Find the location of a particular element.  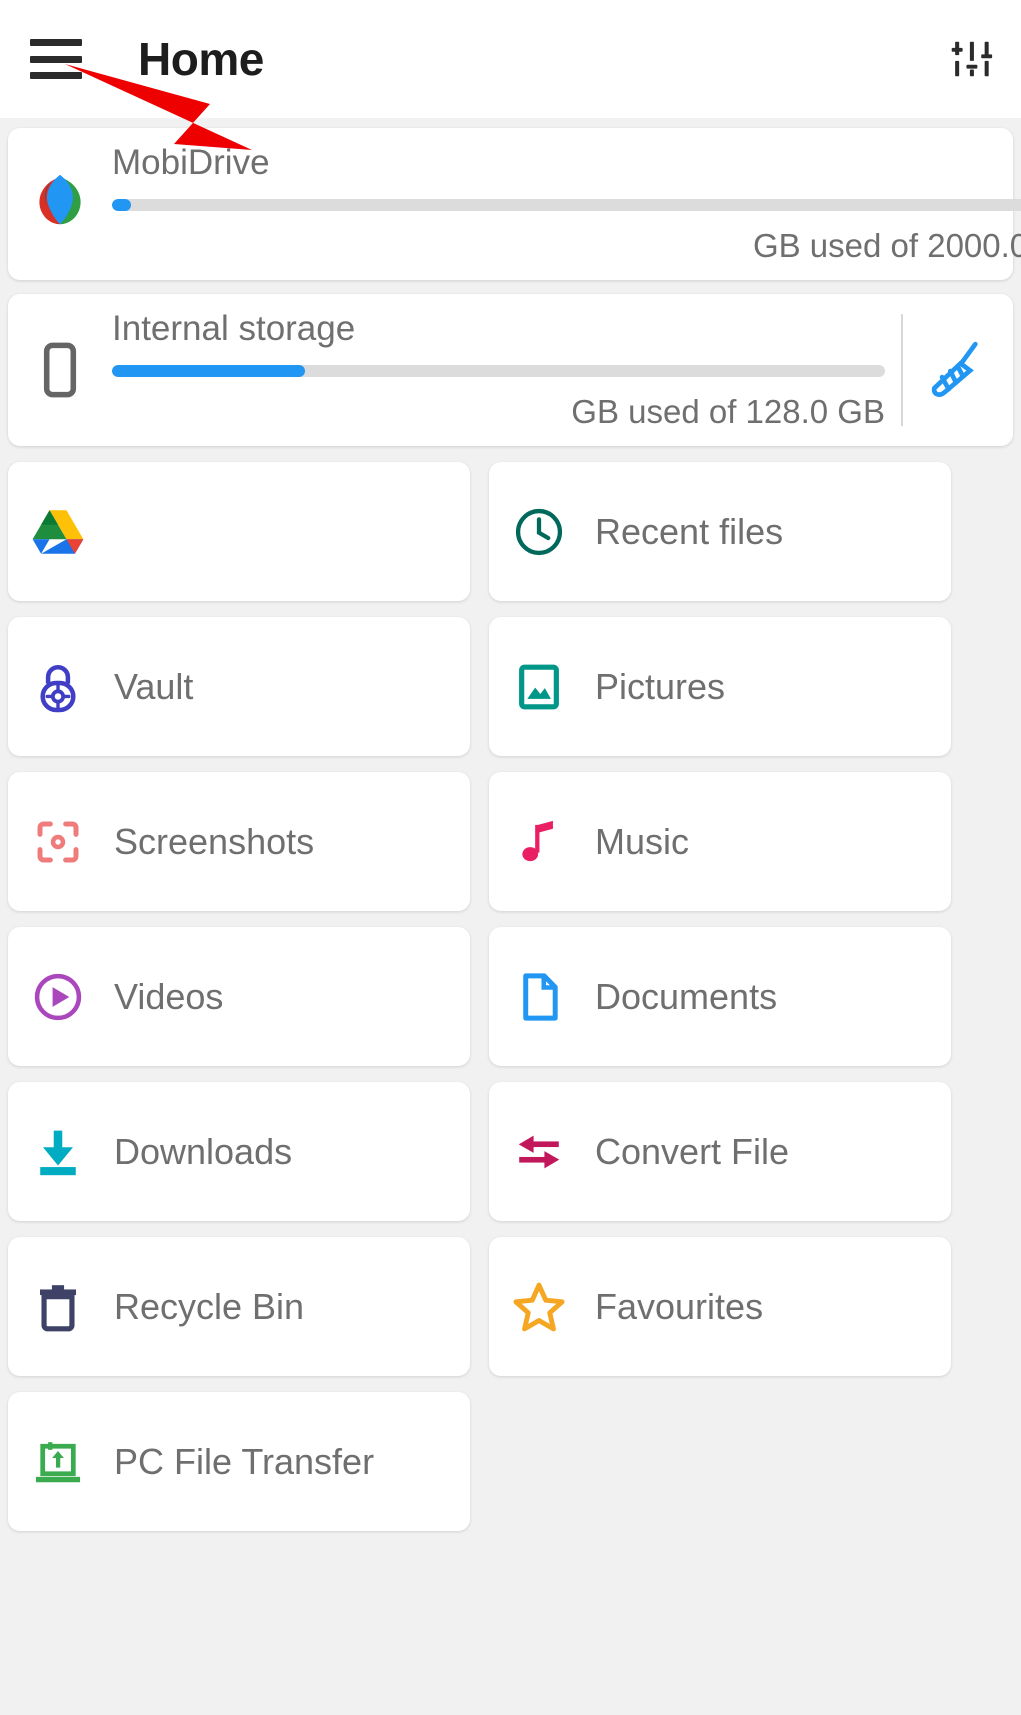

tile-pictures: Pictures is located at coordinates (720, 686).